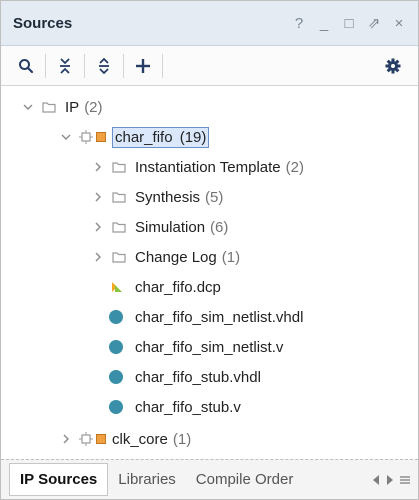 Image resolution: width=419 pixels, height=500 pixels. I want to click on settings-button, so click(393, 66).